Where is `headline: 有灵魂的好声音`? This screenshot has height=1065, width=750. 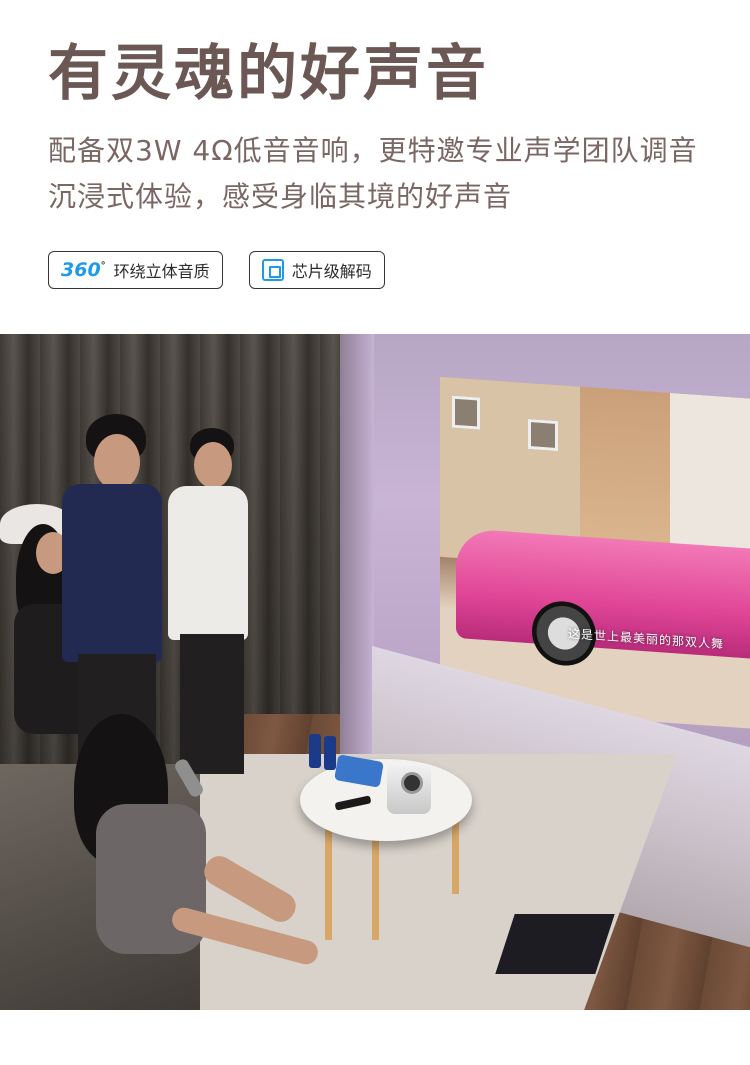 headline: 有灵魂的好声音 is located at coordinates (268, 74).